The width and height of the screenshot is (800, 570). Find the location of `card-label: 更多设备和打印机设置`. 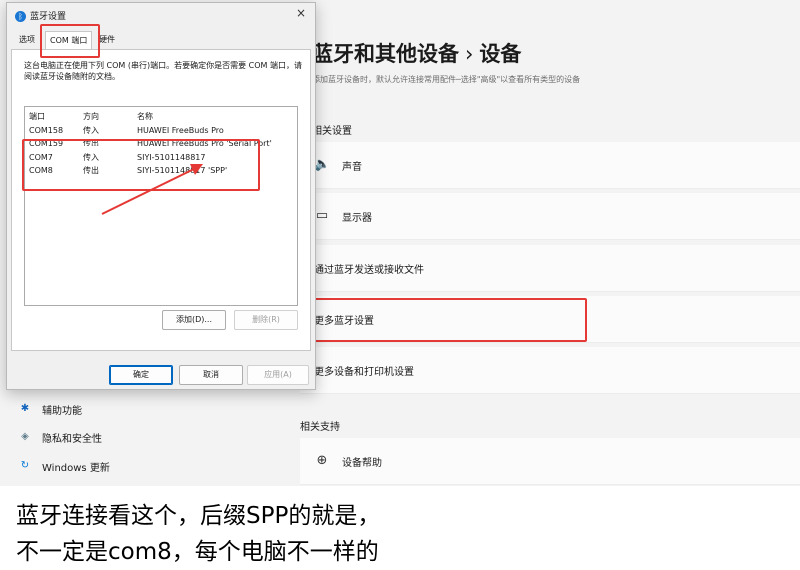

card-label: 更多设备和打印机设置 is located at coordinates (364, 372).